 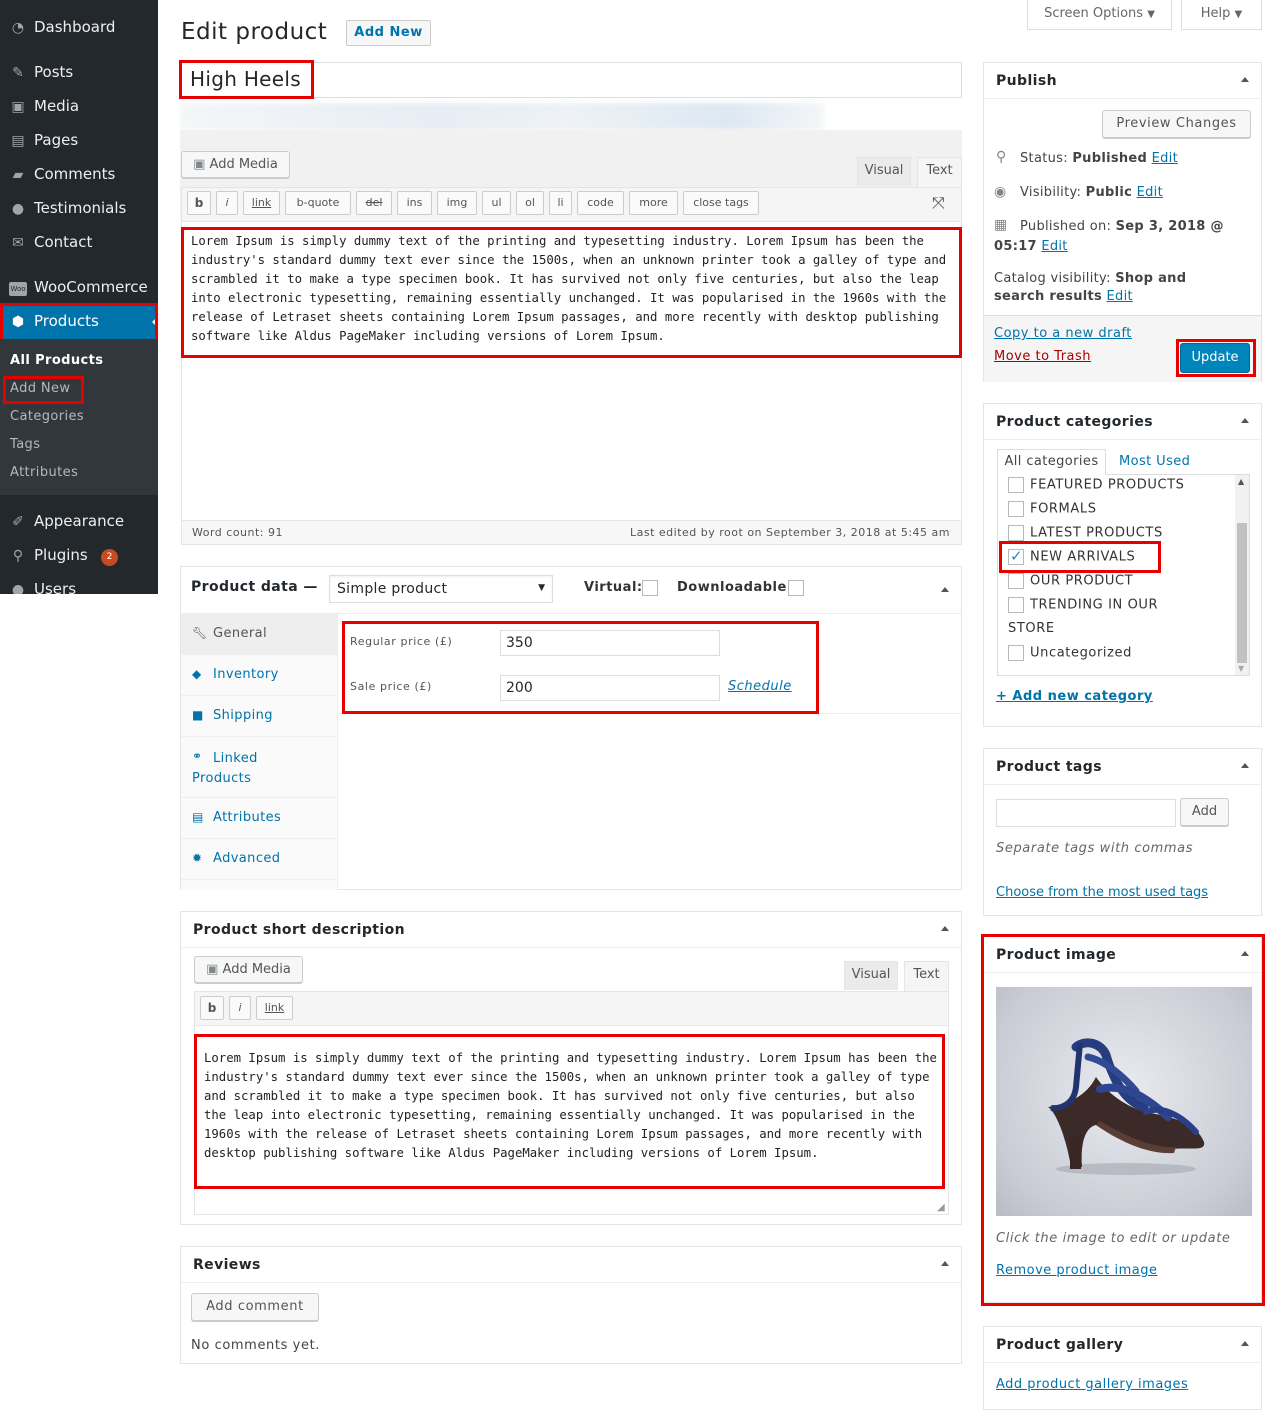 What do you see at coordinates (1054, 246) in the screenshot?
I see `published-edit-link: Edit` at bounding box center [1054, 246].